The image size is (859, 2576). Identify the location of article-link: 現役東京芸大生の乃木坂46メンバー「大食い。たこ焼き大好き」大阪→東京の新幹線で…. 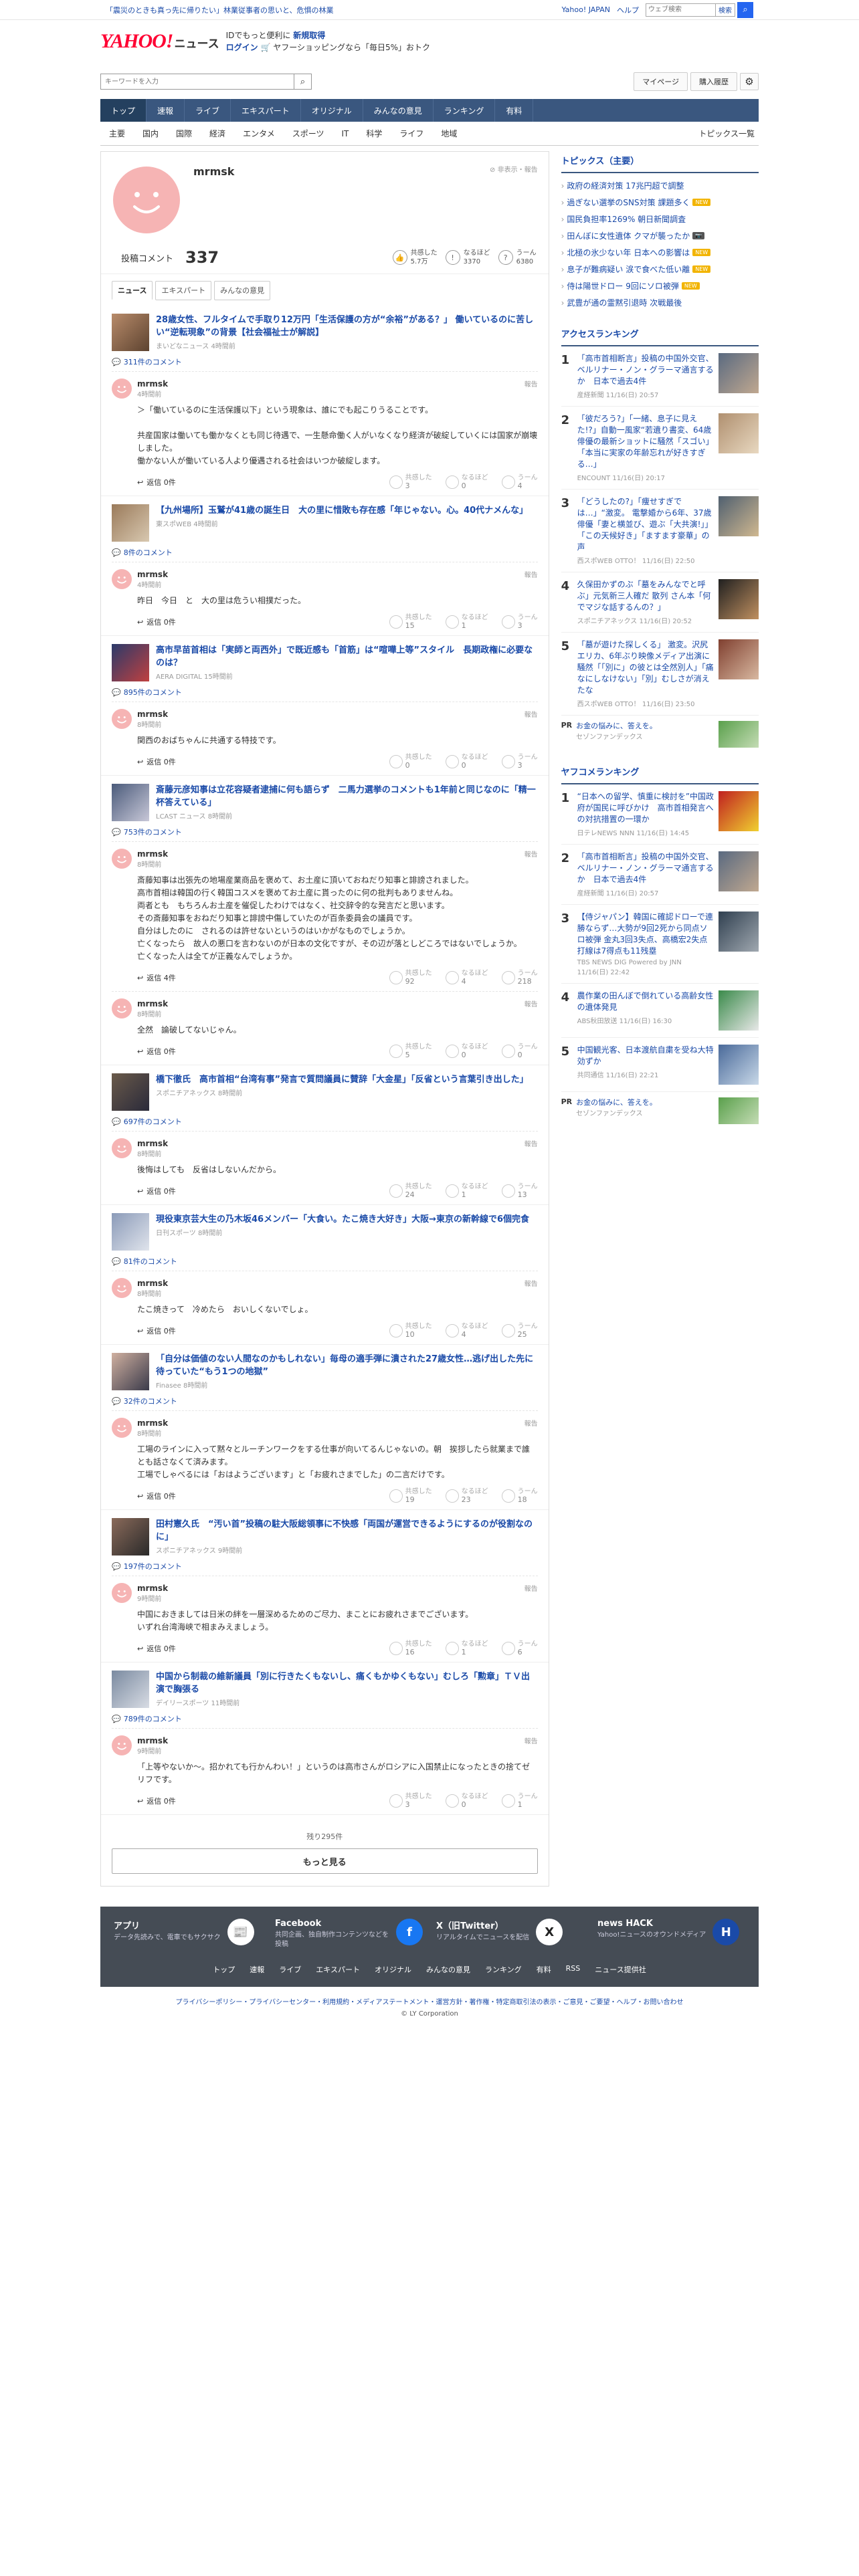
(325, 1232).